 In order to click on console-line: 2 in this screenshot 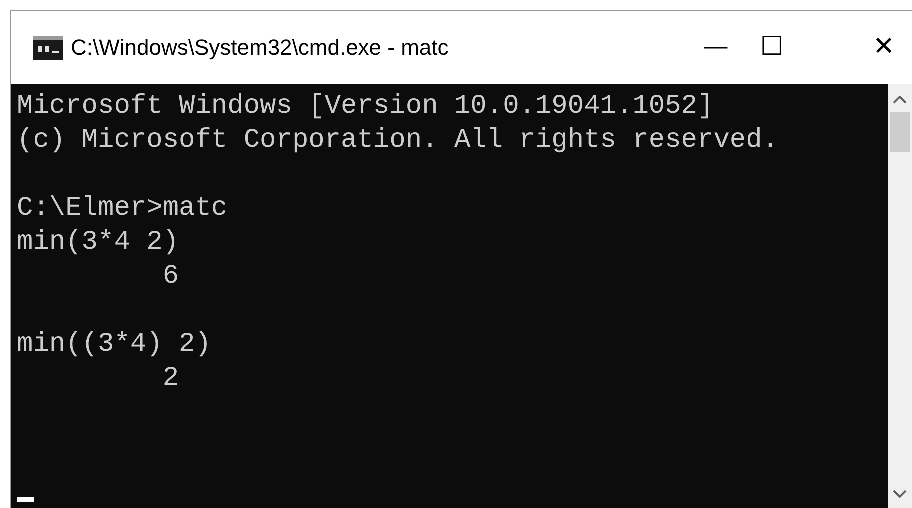, I will do `click(171, 379)`.